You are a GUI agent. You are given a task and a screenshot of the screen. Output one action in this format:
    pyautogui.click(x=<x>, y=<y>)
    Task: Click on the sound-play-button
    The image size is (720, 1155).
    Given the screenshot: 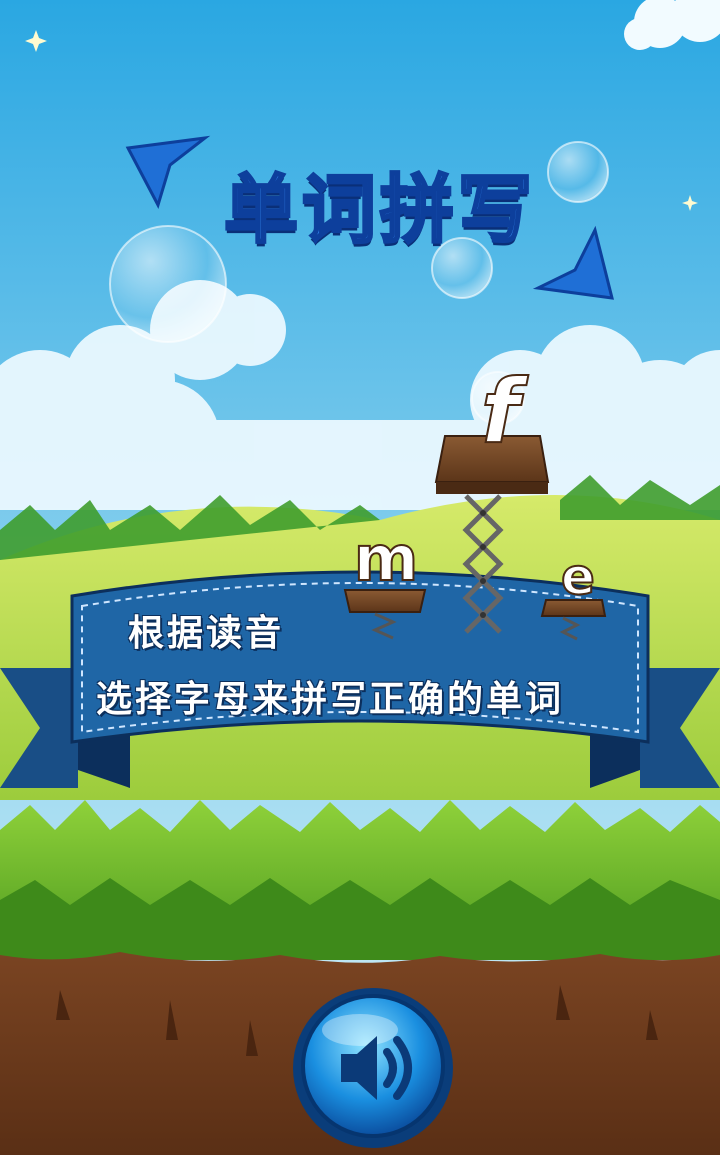 What is the action you would take?
    pyautogui.click(x=373, y=1068)
    